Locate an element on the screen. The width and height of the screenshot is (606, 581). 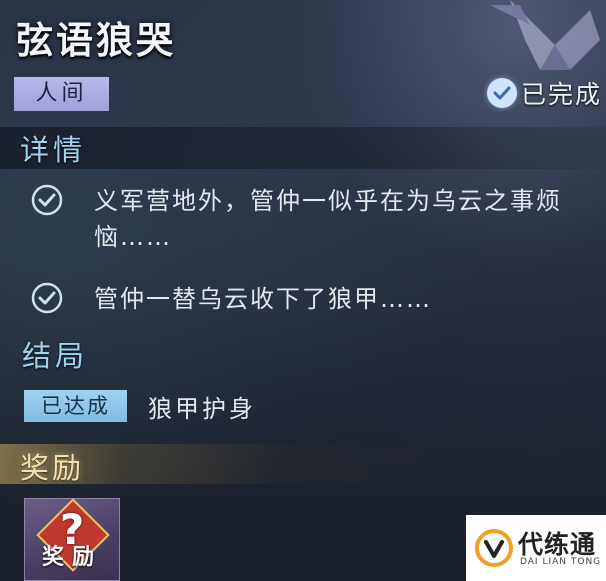
watermark-logo-icon is located at coordinates (494, 548).